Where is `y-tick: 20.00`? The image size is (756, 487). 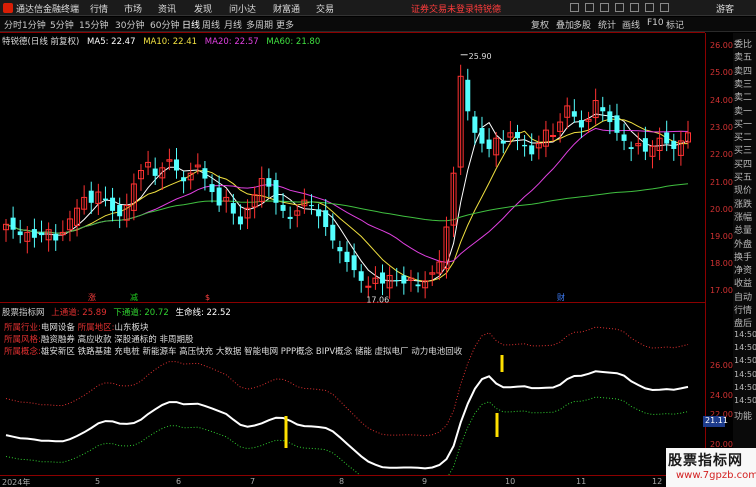
y-tick: 20.00 is located at coordinates (721, 209).